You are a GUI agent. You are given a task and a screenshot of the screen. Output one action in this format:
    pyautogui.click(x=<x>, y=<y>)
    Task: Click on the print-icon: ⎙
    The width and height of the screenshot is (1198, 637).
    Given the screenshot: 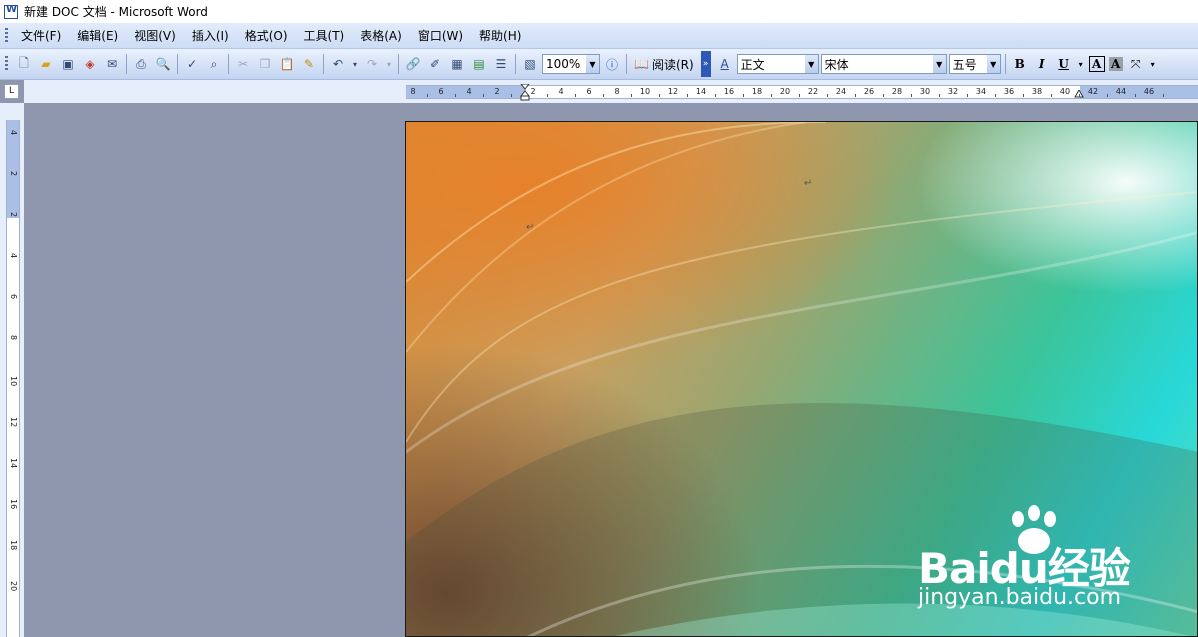 What is the action you would take?
    pyautogui.click(x=141, y=64)
    